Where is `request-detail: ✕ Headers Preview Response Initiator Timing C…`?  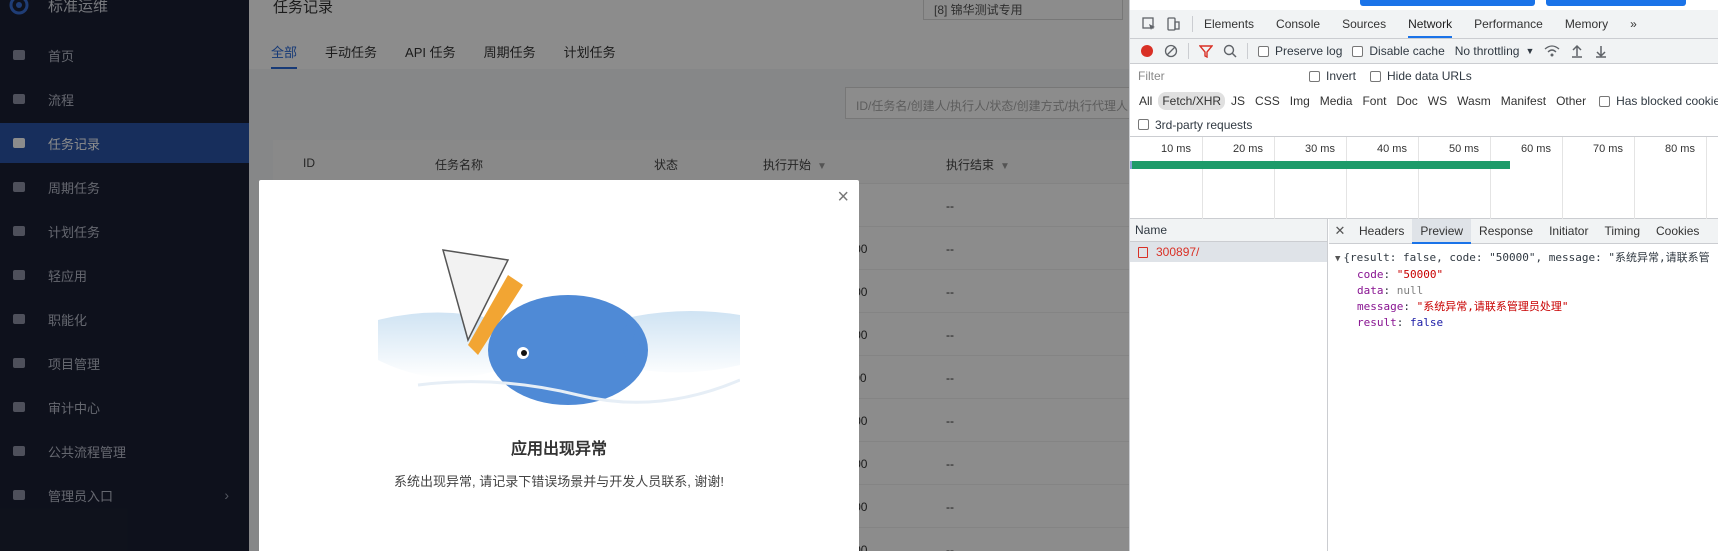 request-detail: ✕ Headers Preview Response Initiator Timing C… is located at coordinates (1523, 384).